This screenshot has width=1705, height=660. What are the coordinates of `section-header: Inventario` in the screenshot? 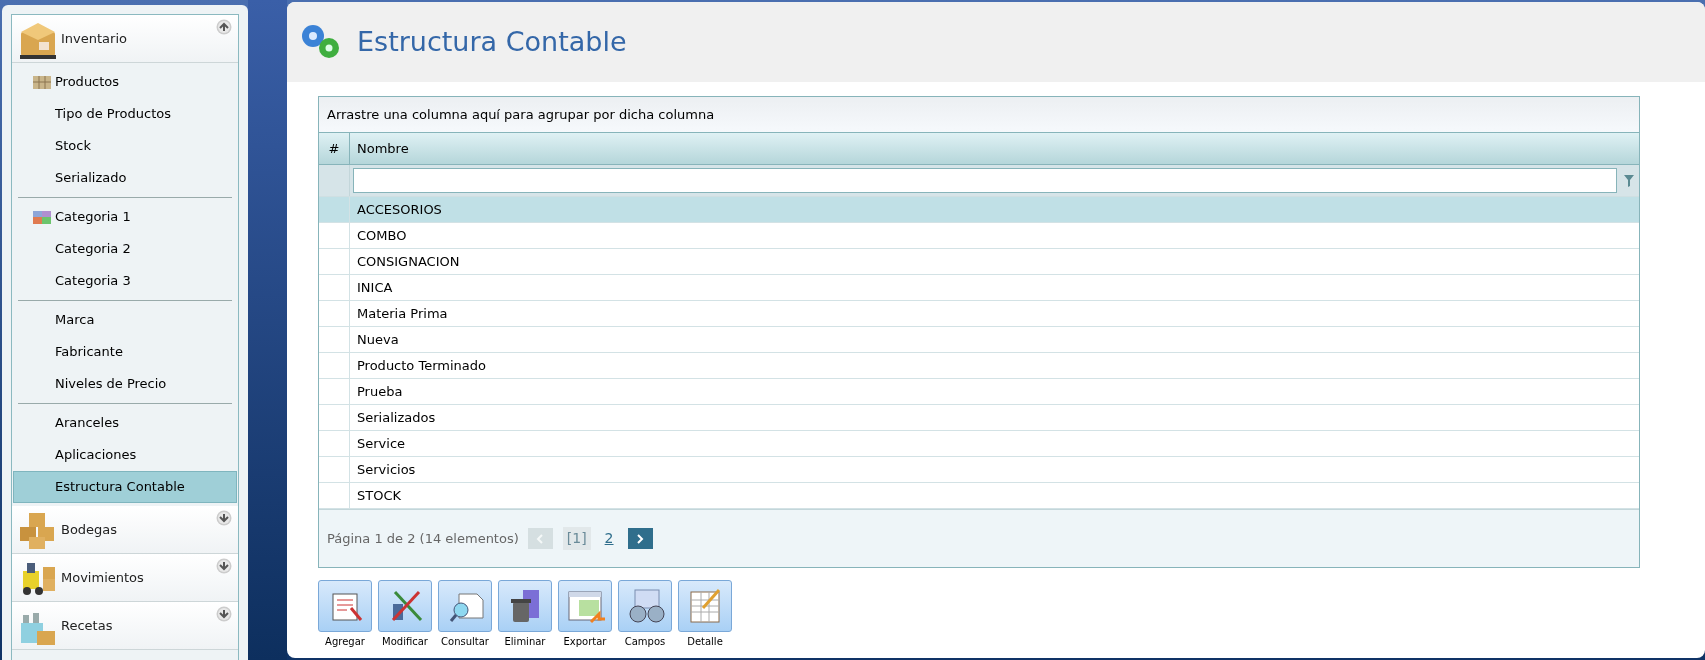 It's located at (125, 39).